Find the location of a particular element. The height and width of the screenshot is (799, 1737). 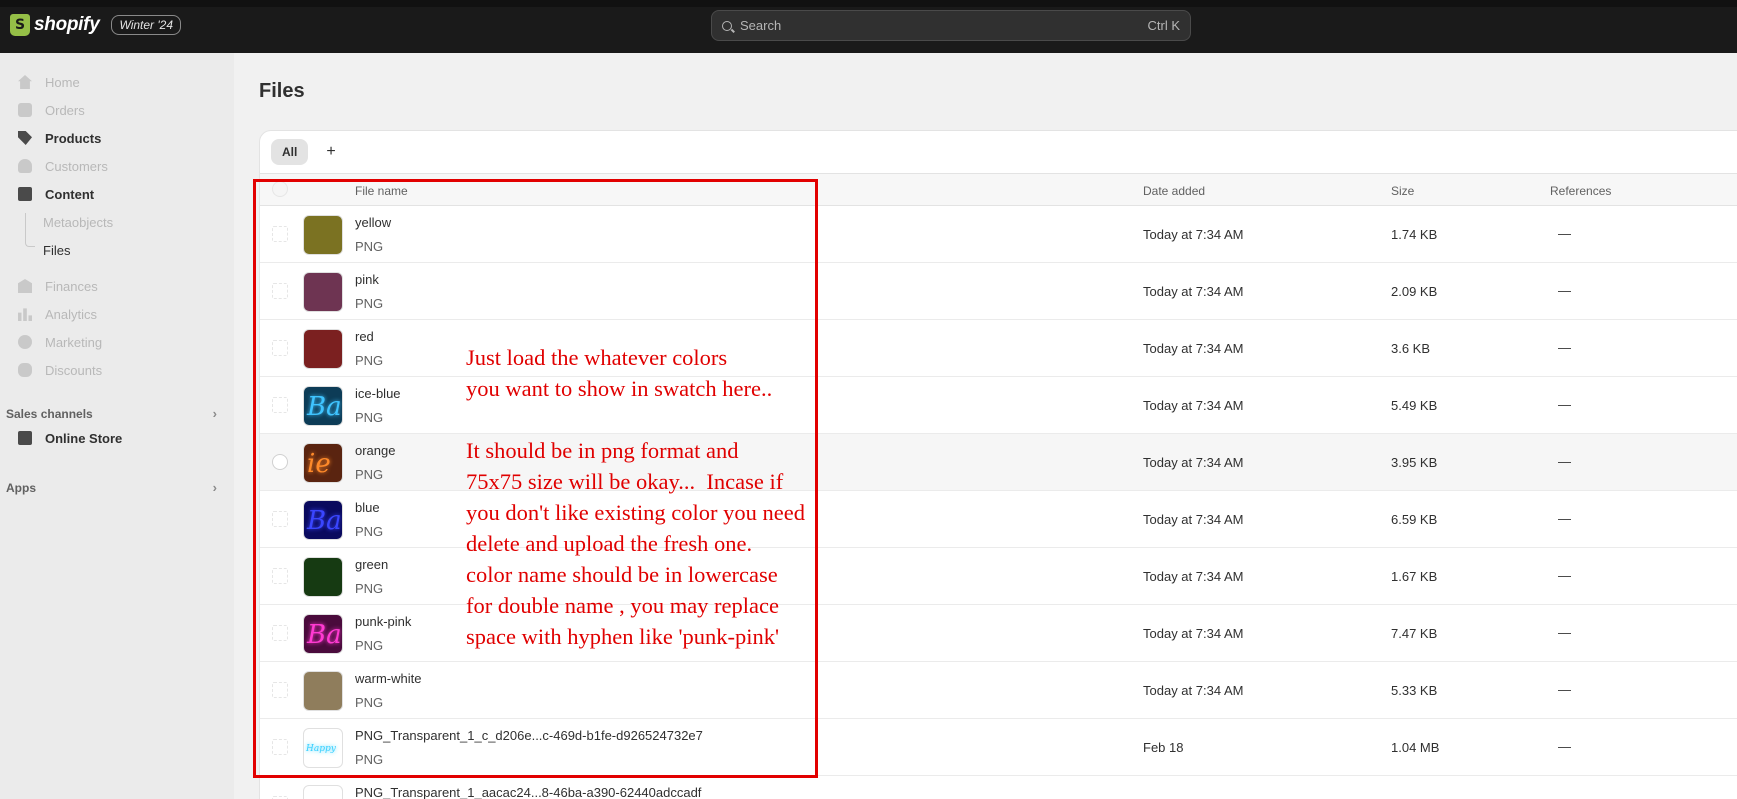

discount-icon is located at coordinates (25, 370).